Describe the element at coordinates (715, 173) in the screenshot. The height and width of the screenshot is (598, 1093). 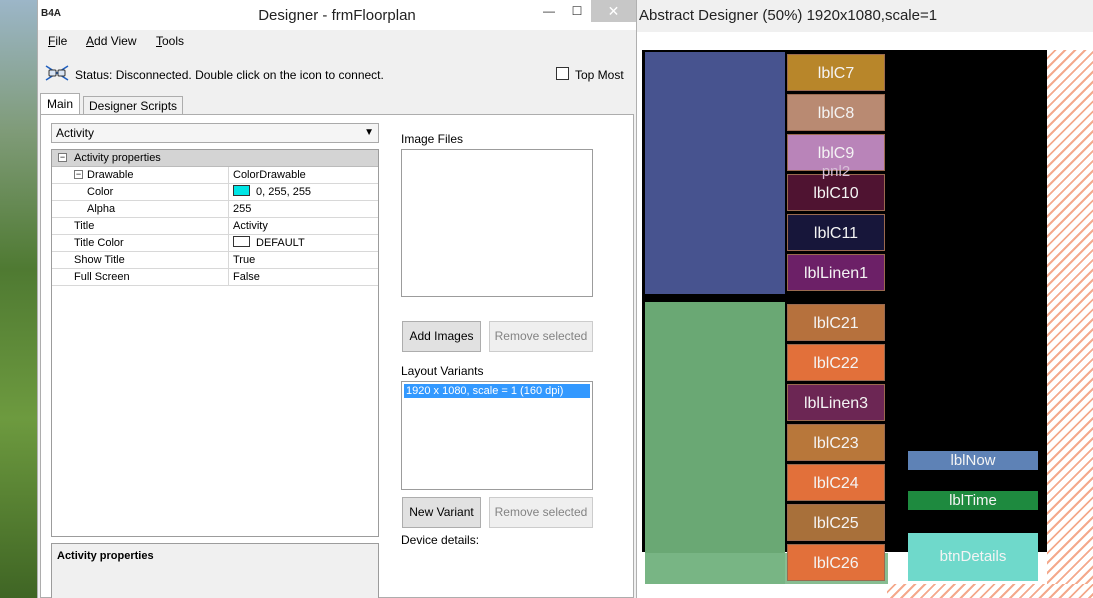
I see `panel-blue` at that location.